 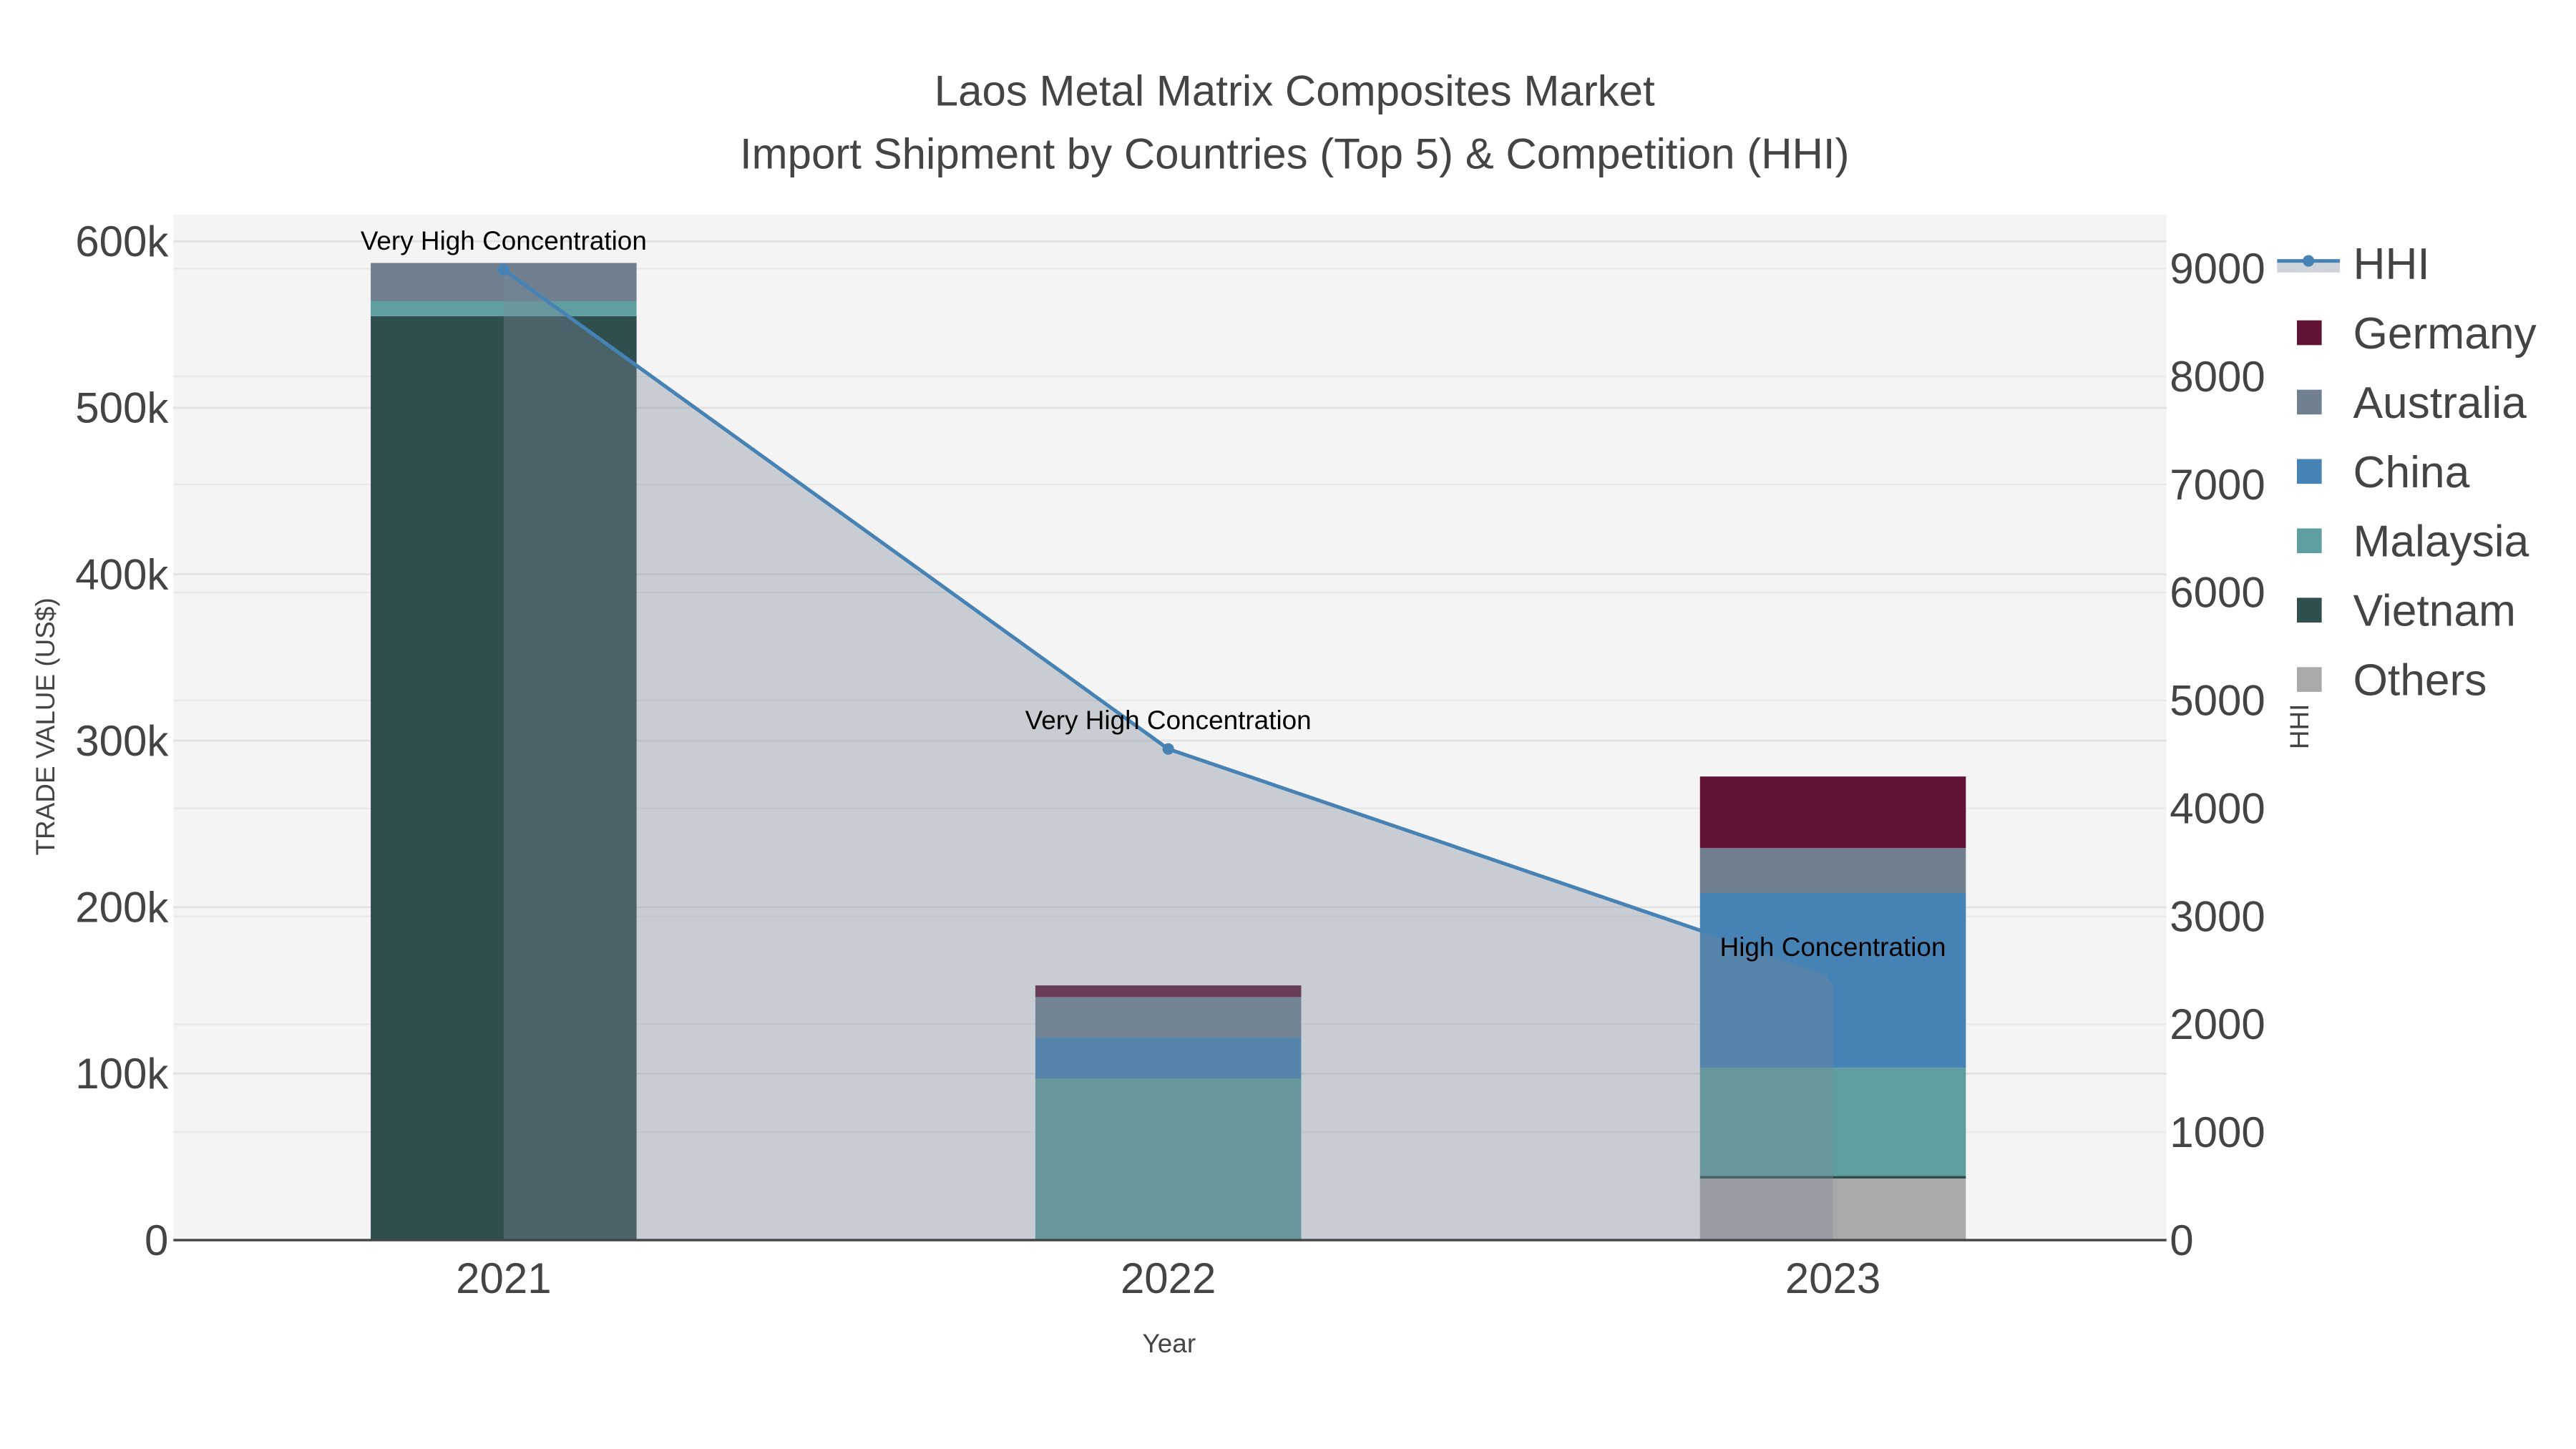 I want to click on y2-axis-title: HHI, so click(x=2299, y=727).